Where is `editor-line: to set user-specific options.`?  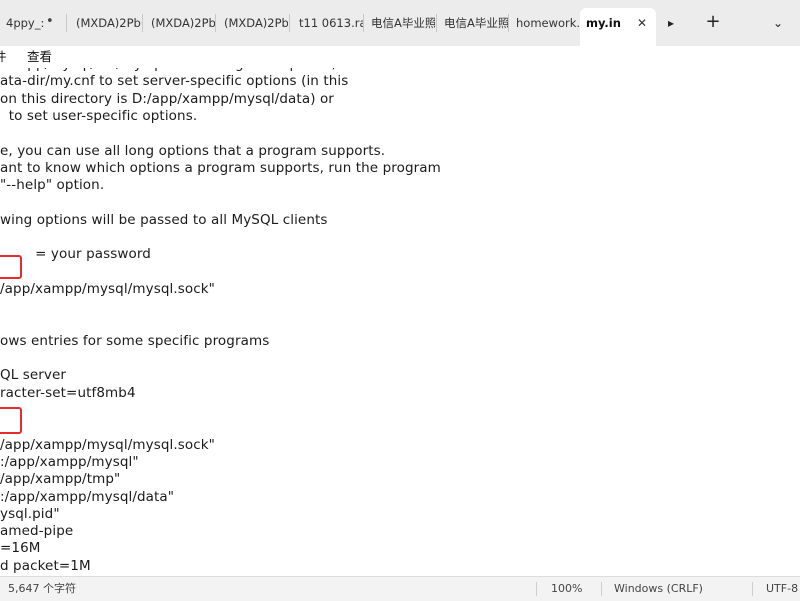
editor-line: to set user-specific options. is located at coordinates (99, 115).